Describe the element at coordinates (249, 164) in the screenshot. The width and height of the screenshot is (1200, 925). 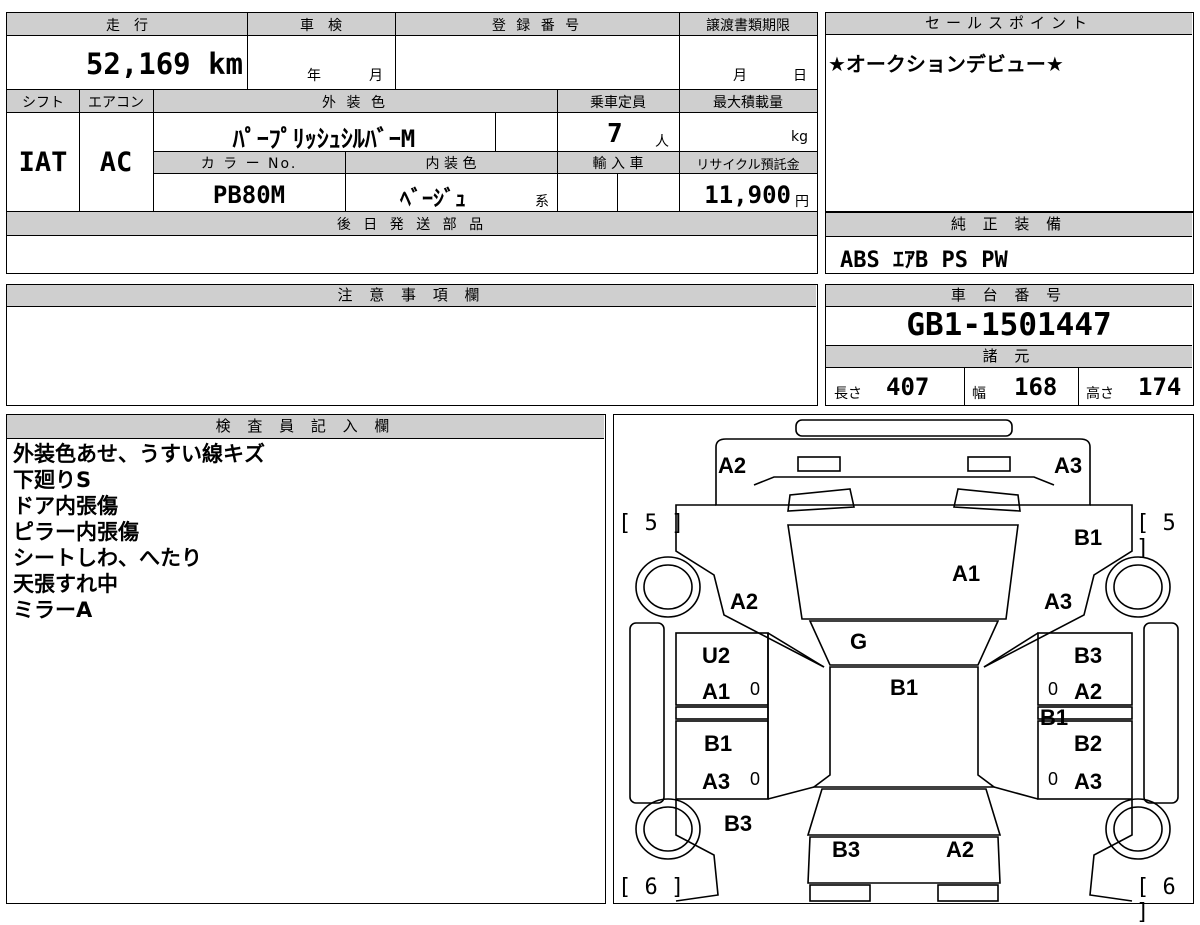
I see `color-no-header: カ ラ ー No.` at that location.